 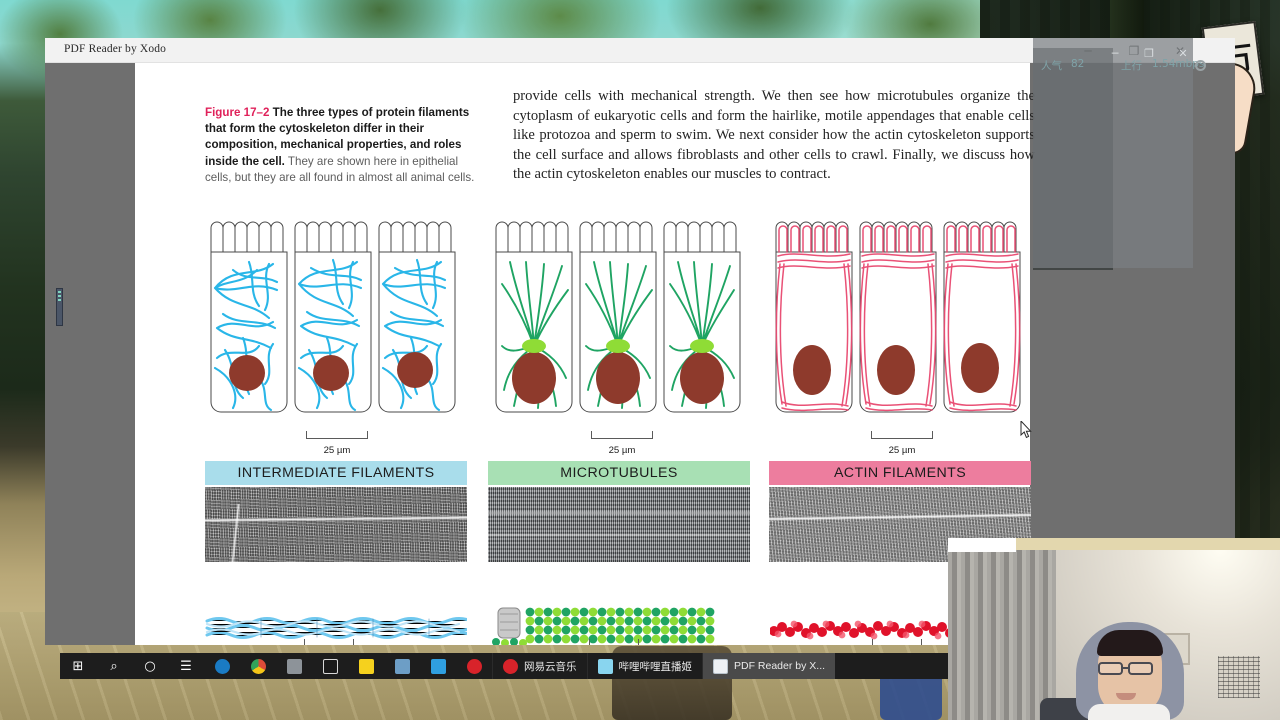 I want to click on file-explorer-icon, so click(x=294, y=666).